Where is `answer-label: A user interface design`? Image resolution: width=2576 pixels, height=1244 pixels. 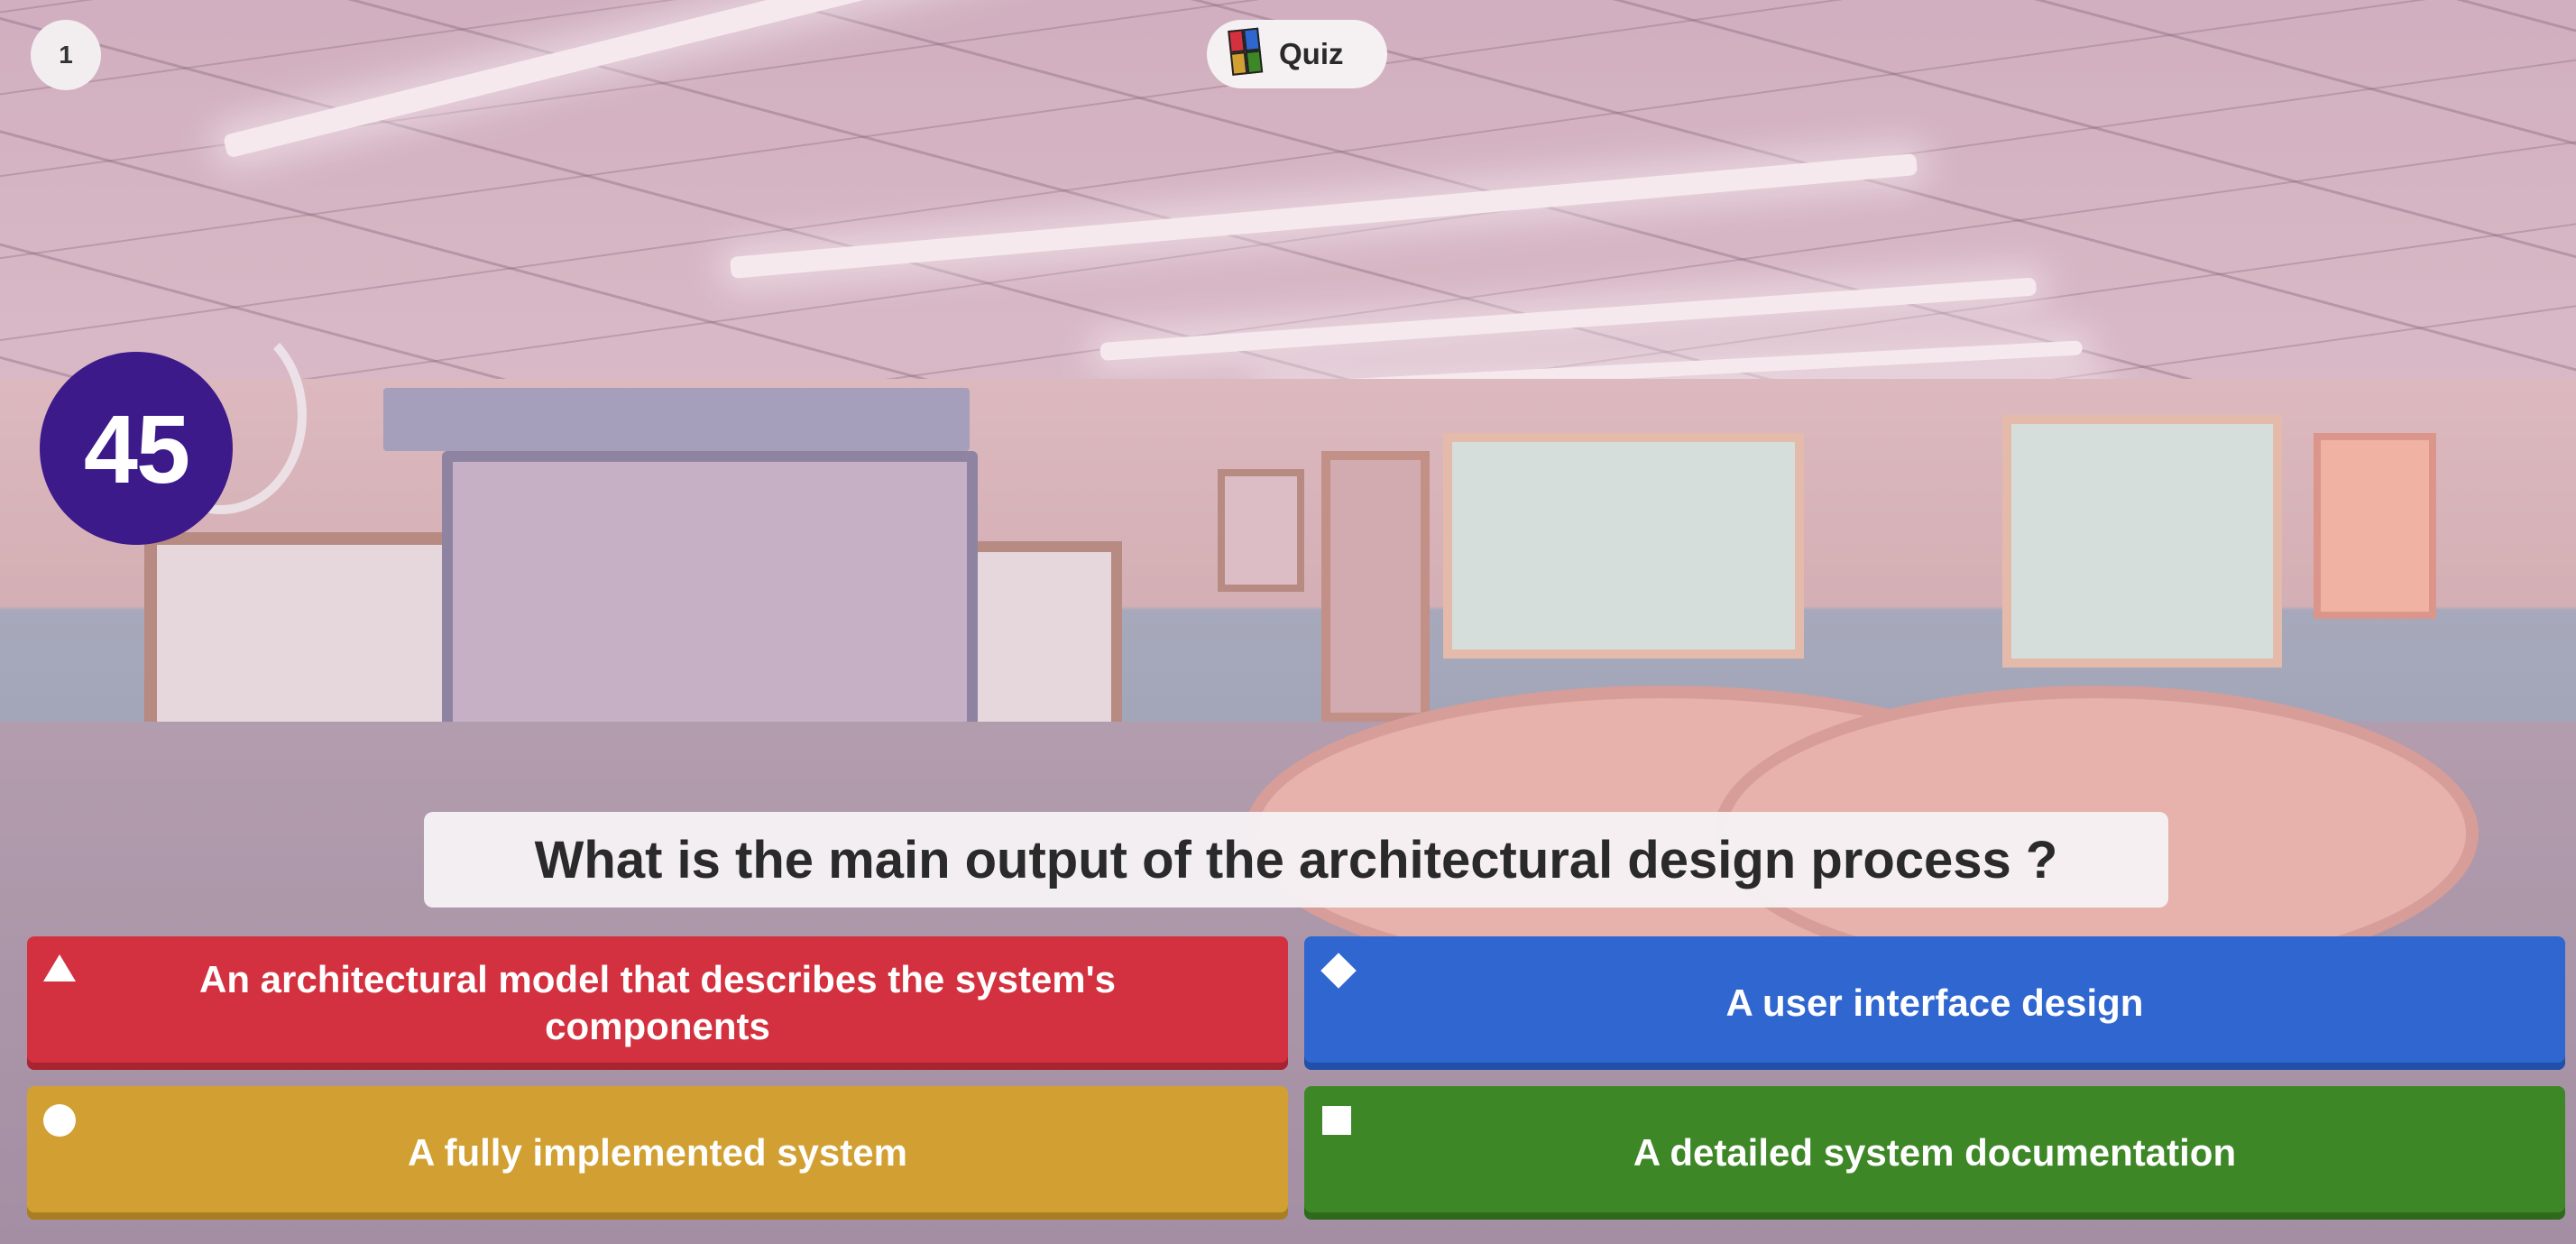
answer-label: A user interface design is located at coordinates (1935, 1003).